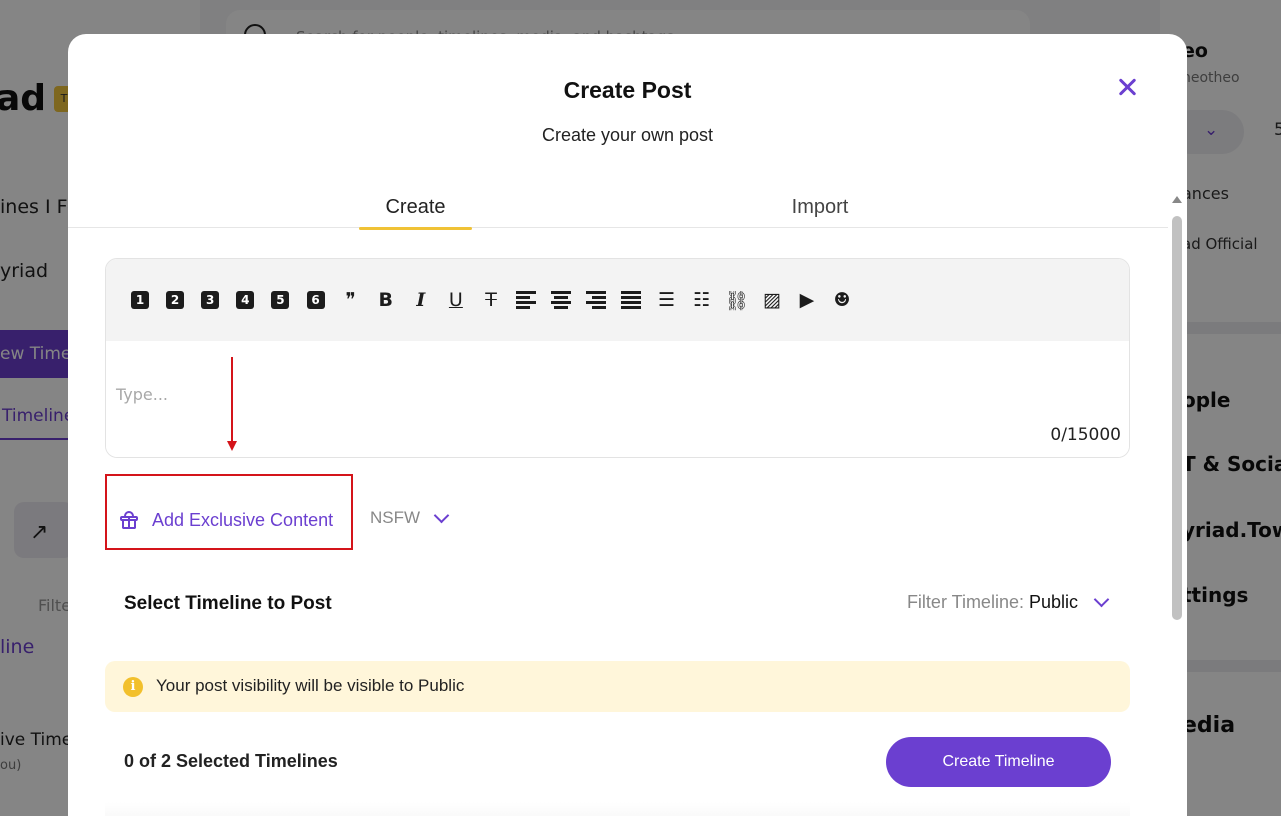  I want to click on heading-1-glyph: 1, so click(140, 300).